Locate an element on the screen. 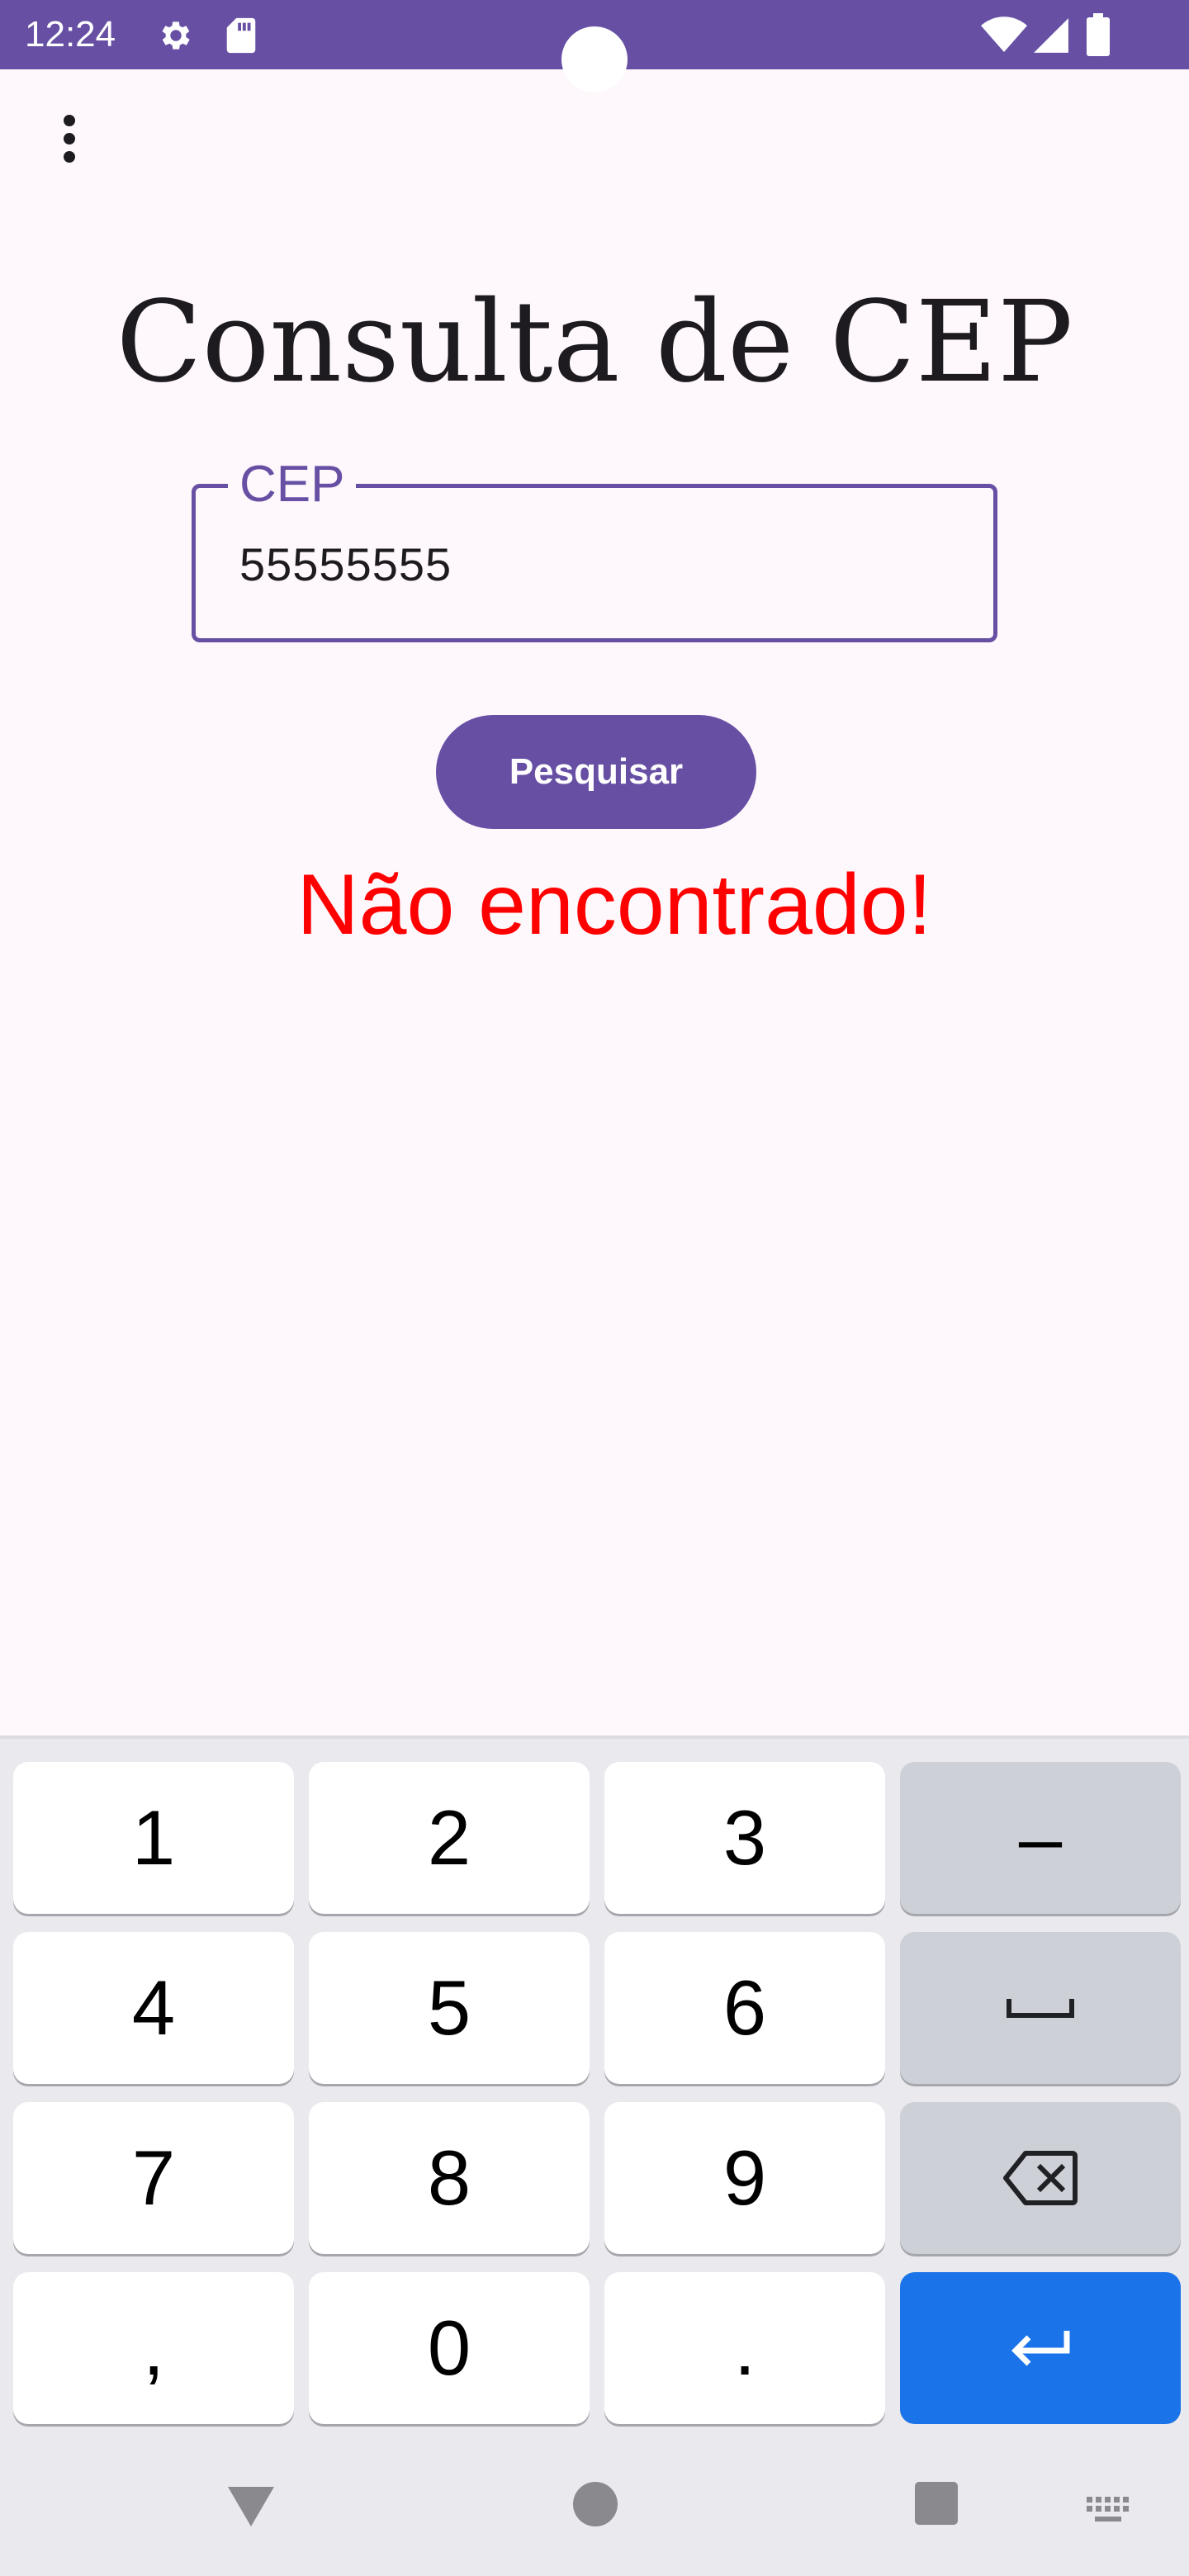 The width and height of the screenshot is (1189, 2576). space-icon is located at coordinates (1040, 2008).